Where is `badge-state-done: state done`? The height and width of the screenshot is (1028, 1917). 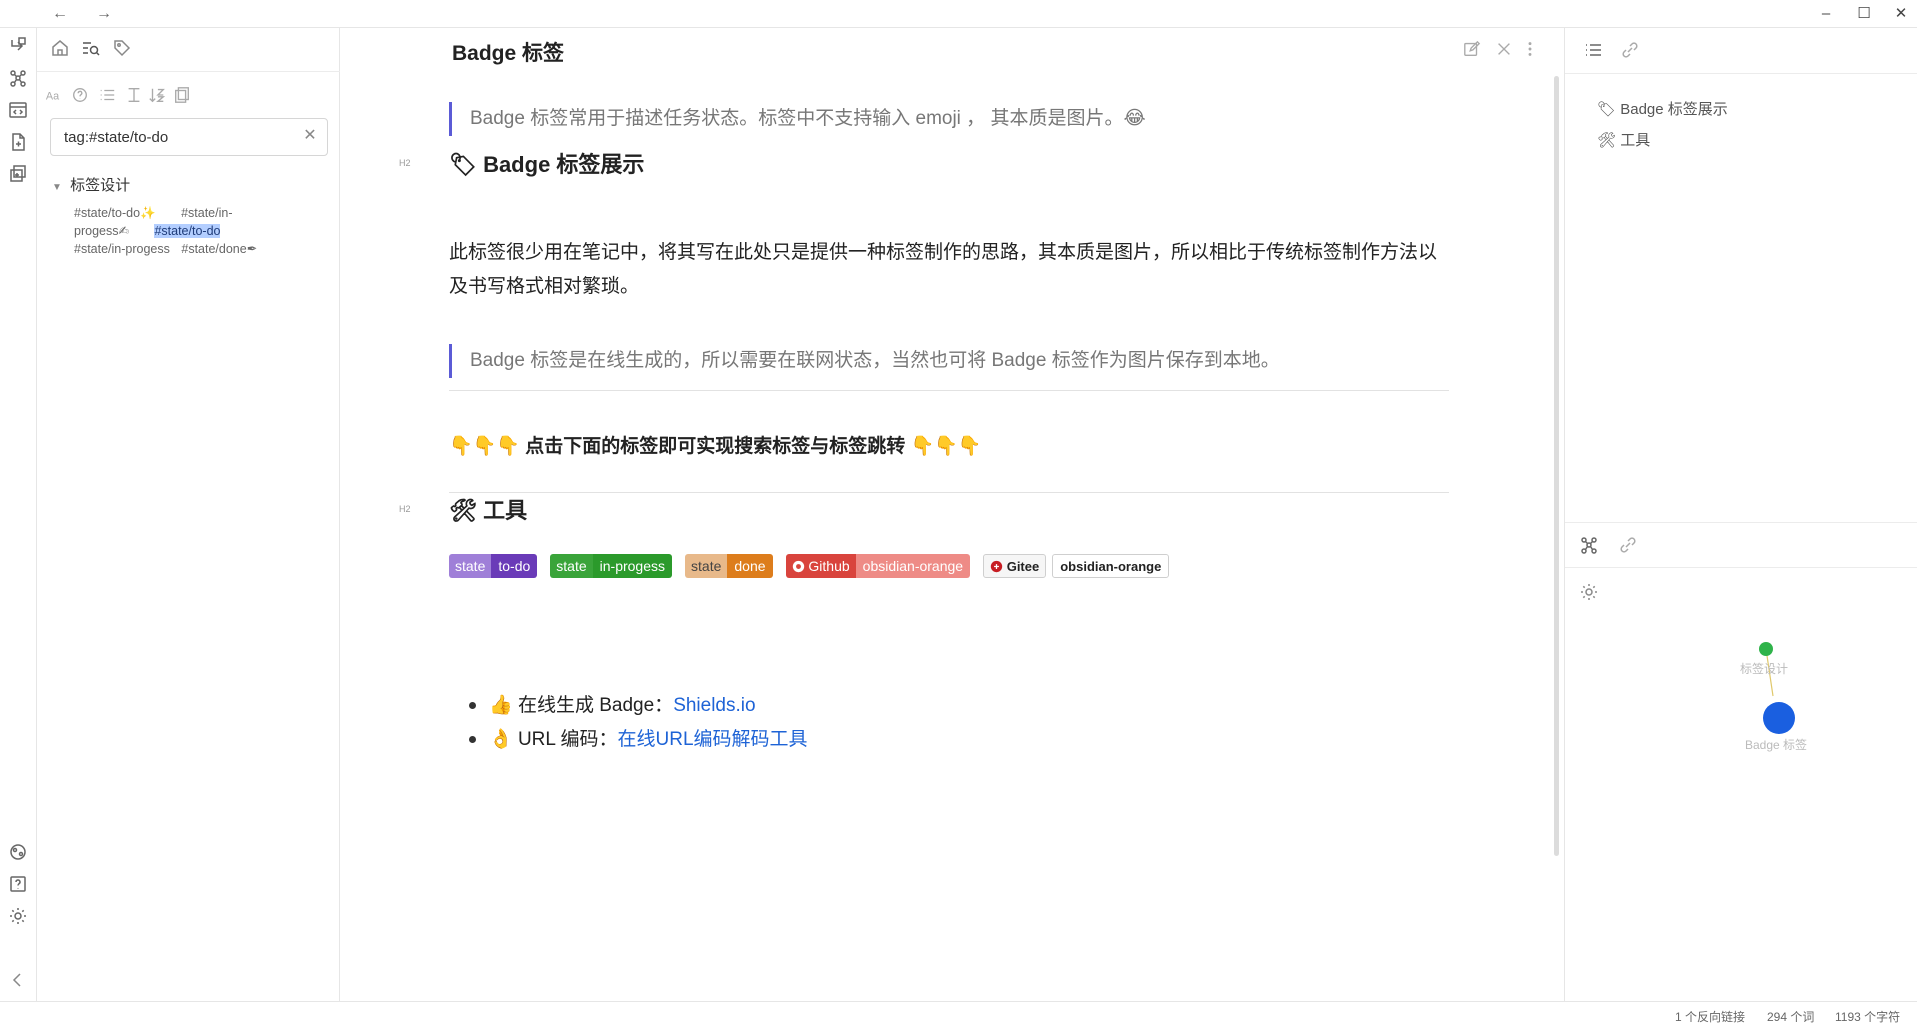
badge-state-done: state done is located at coordinates (729, 566).